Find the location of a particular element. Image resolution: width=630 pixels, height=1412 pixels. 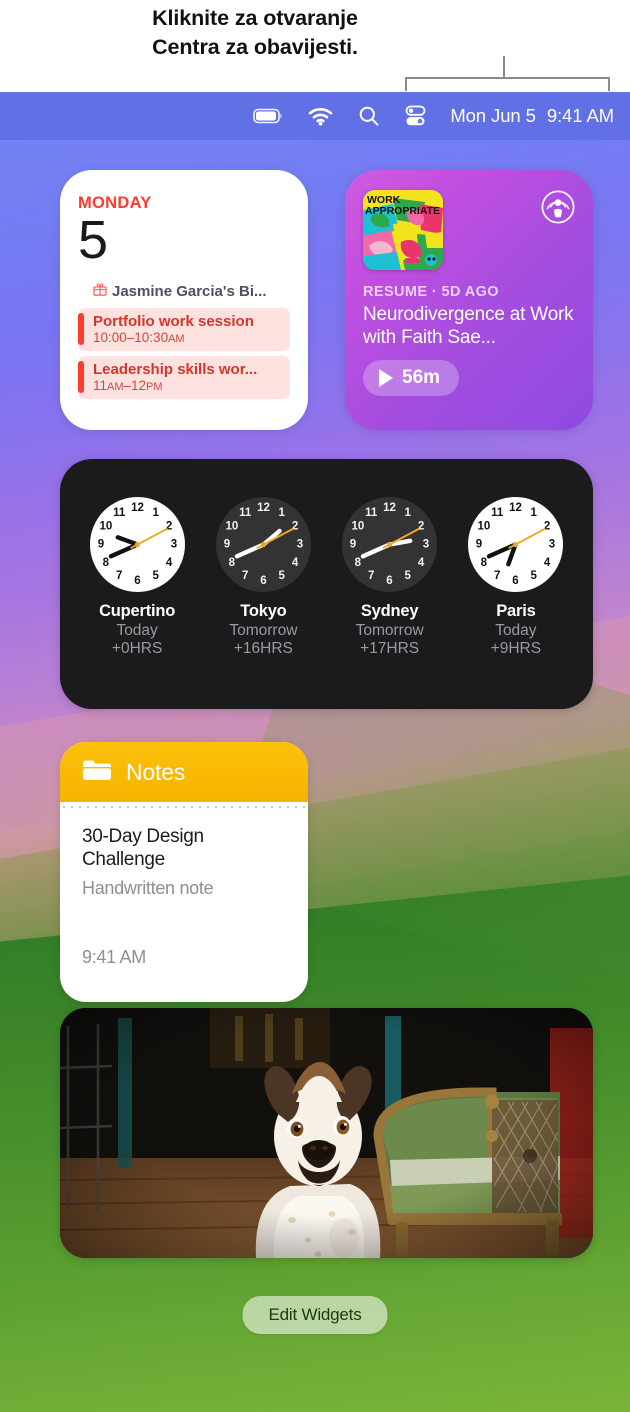

podcasts-icon is located at coordinates (558, 209).